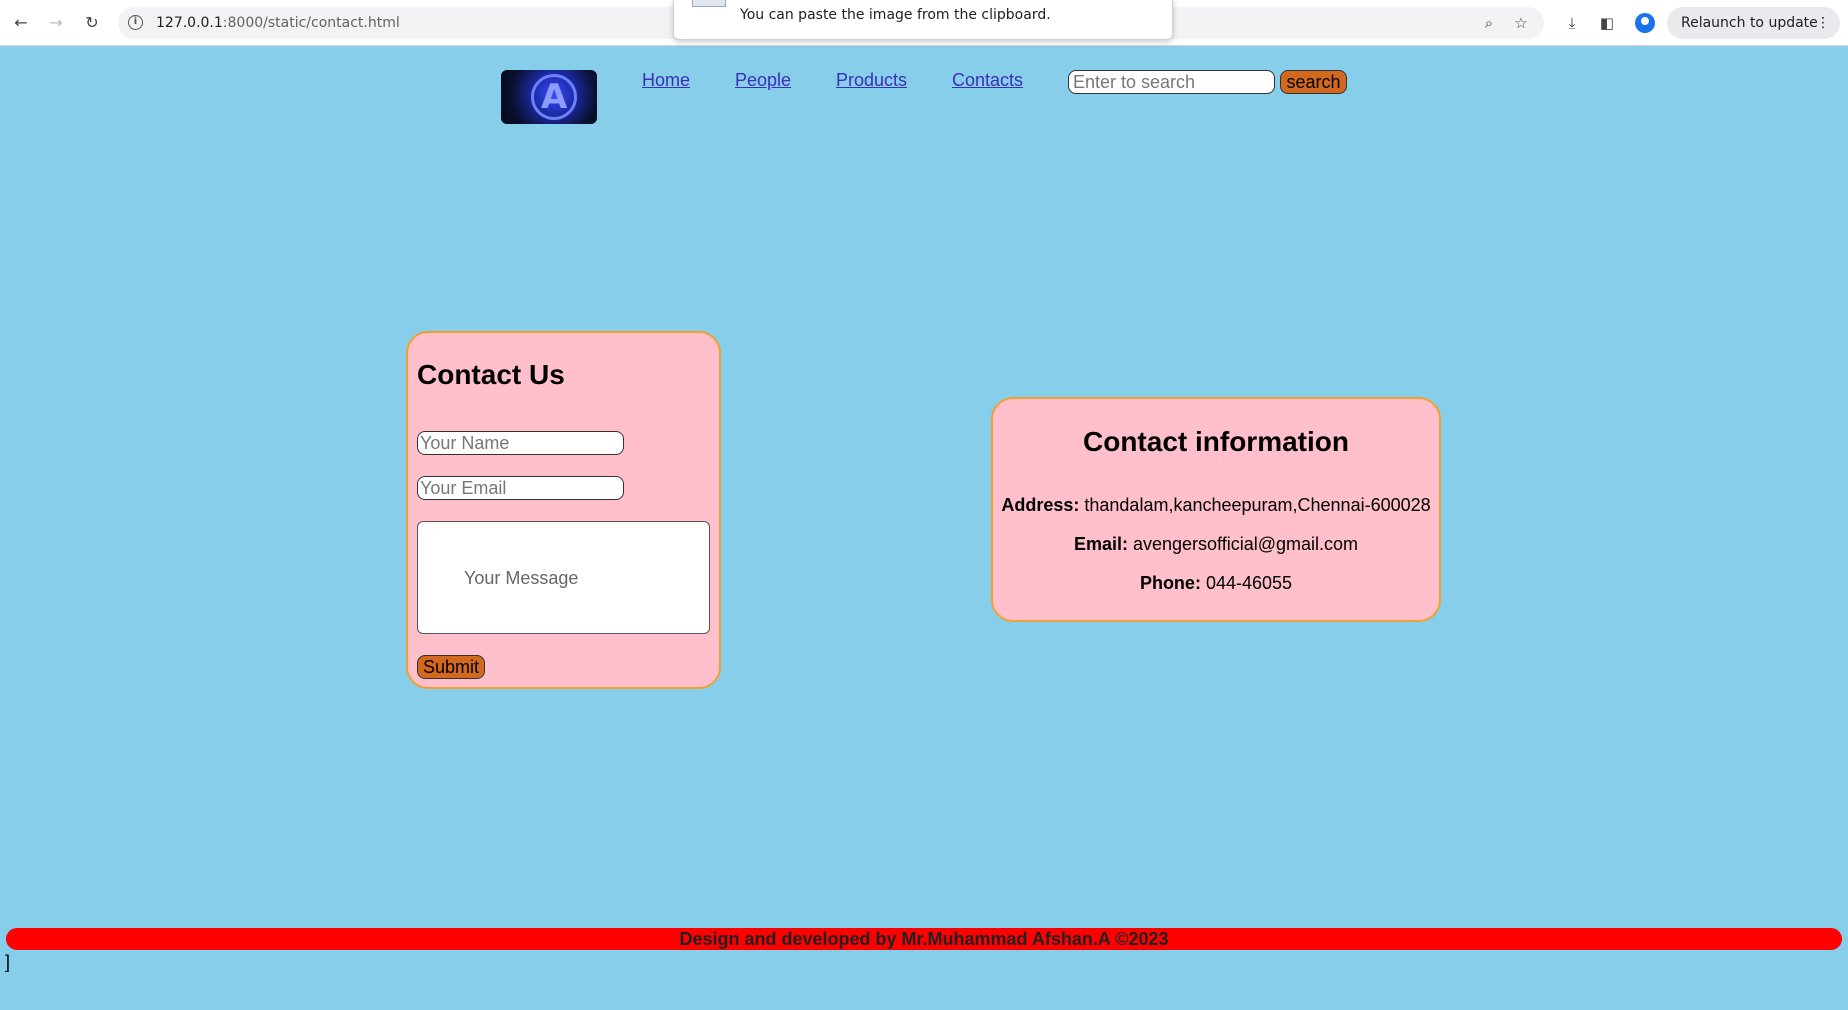 The width and height of the screenshot is (1848, 1010). What do you see at coordinates (1607, 23) in the screenshot?
I see `side-panel-icon: ◧` at bounding box center [1607, 23].